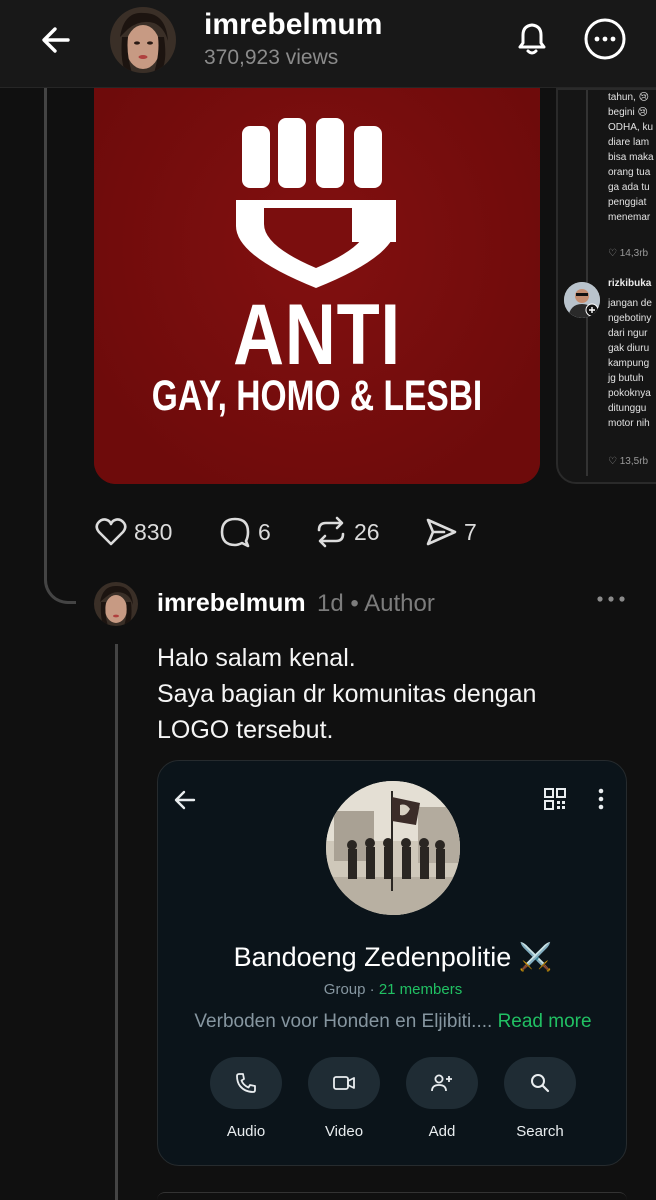 The width and height of the screenshot is (656, 1200). I want to click on reply-line-1: Halo salam kenal., so click(256, 658).